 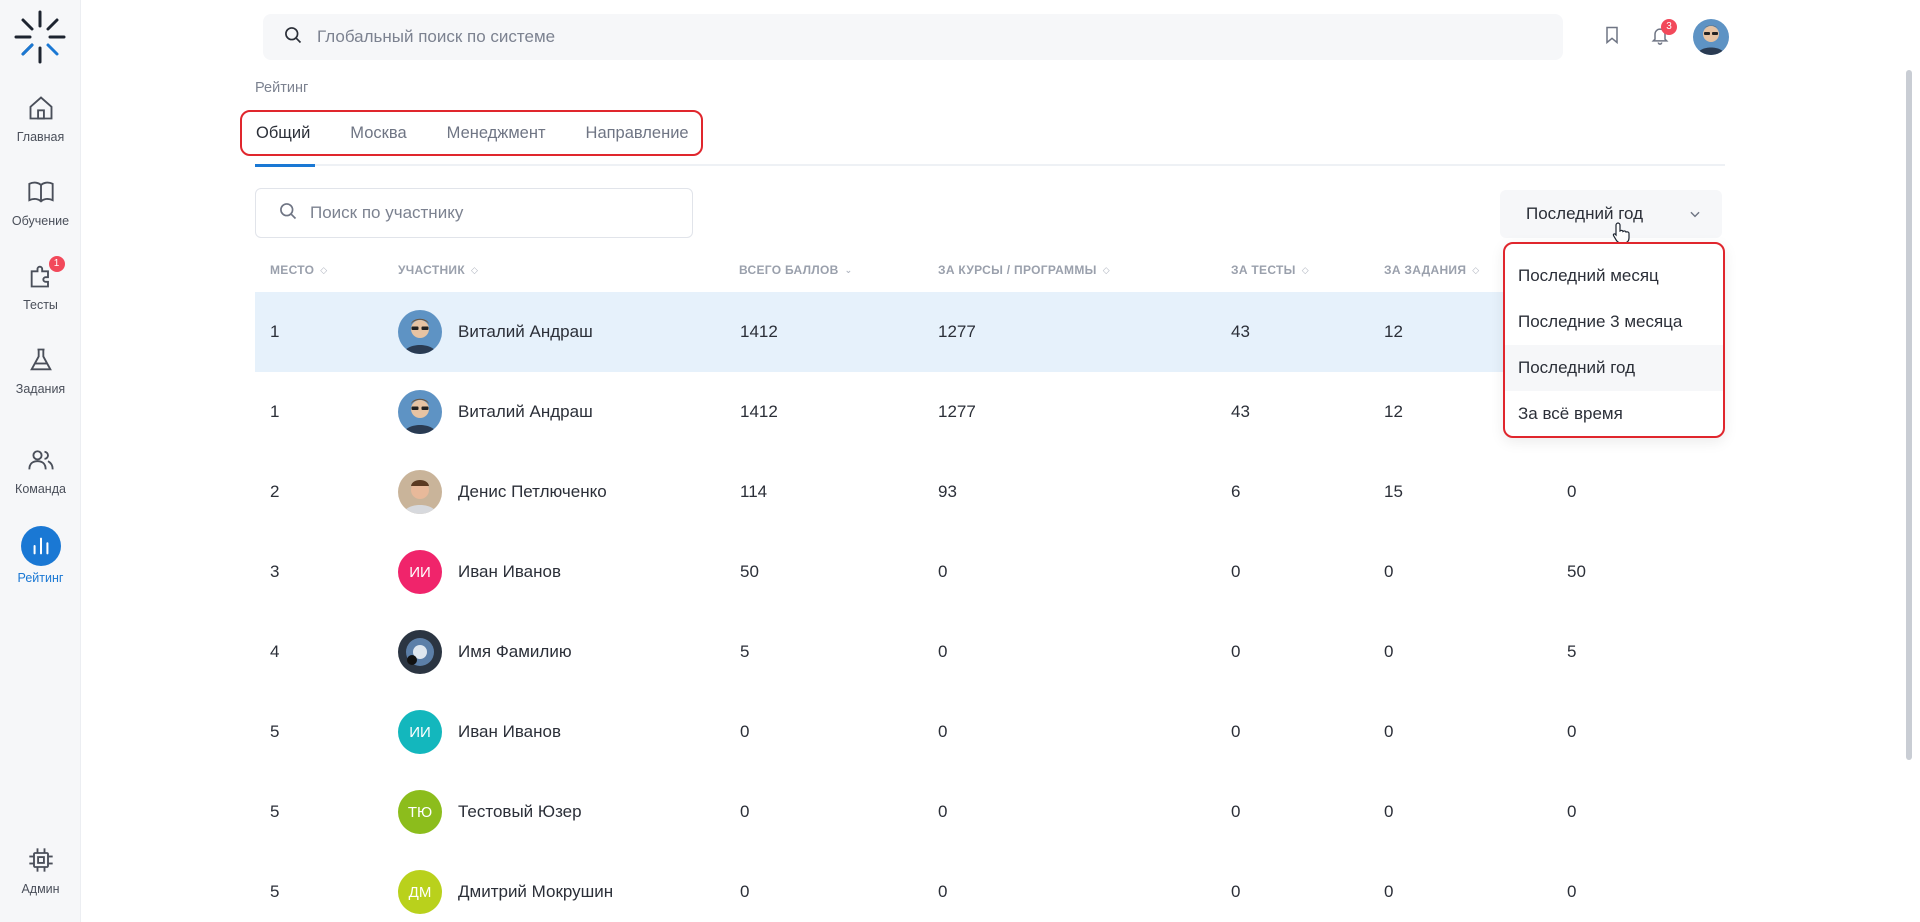 I want to click on sidebar-item-tests: 1 Тесты, so click(x=40, y=284).